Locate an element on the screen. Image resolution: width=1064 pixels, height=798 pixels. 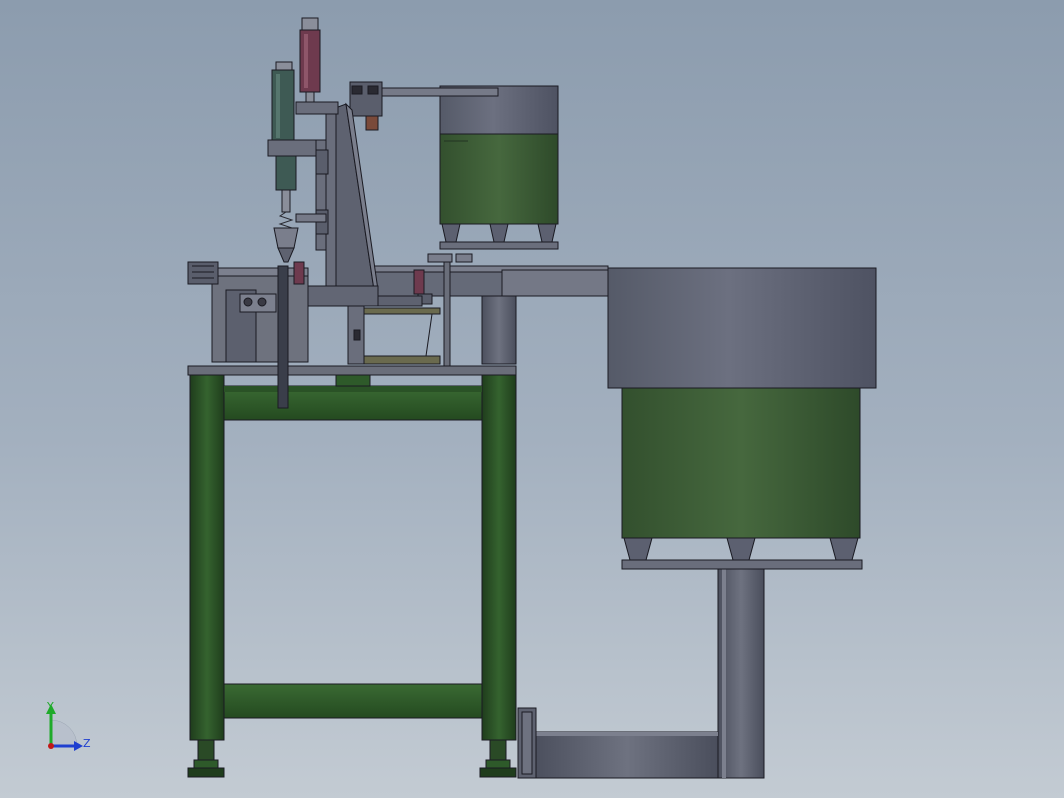
main-upright is located at coordinates (339, 204).